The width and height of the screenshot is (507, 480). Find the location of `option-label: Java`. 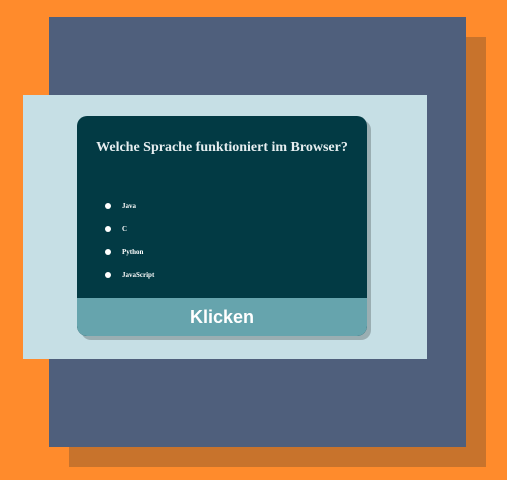

option-label: Java is located at coordinates (129, 205).